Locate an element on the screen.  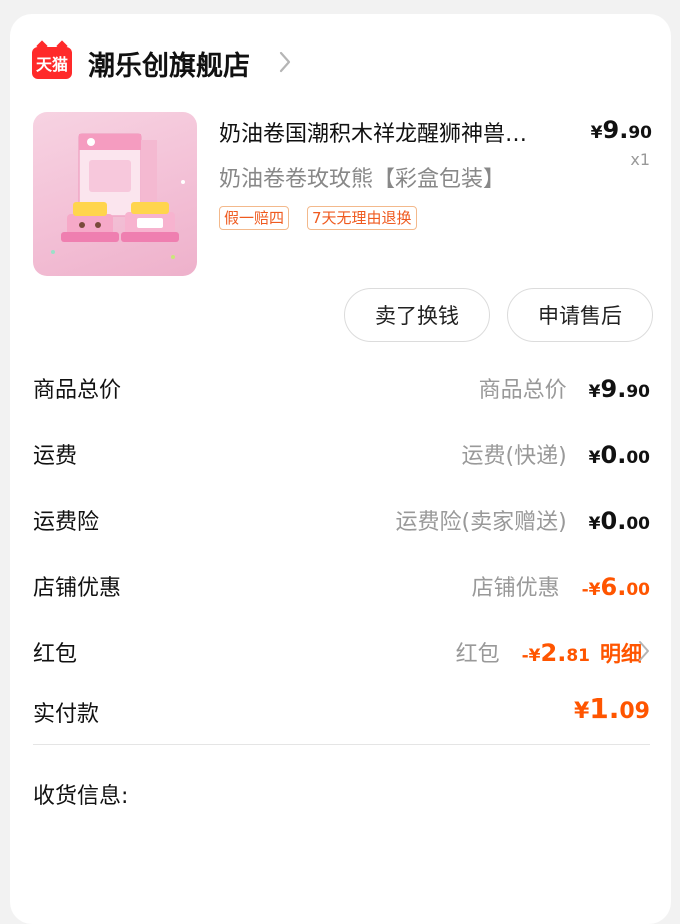
shipping-label: 运费 is located at coordinates (55, 456).